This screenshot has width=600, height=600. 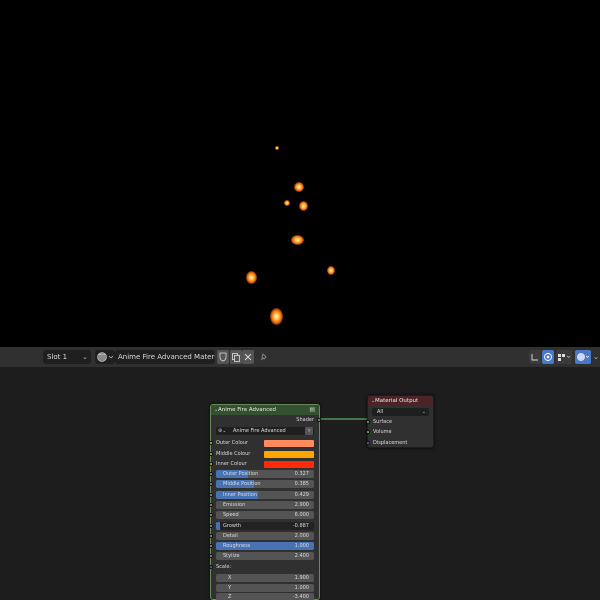 I want to click on output-input-row: Surface, so click(x=397, y=422).